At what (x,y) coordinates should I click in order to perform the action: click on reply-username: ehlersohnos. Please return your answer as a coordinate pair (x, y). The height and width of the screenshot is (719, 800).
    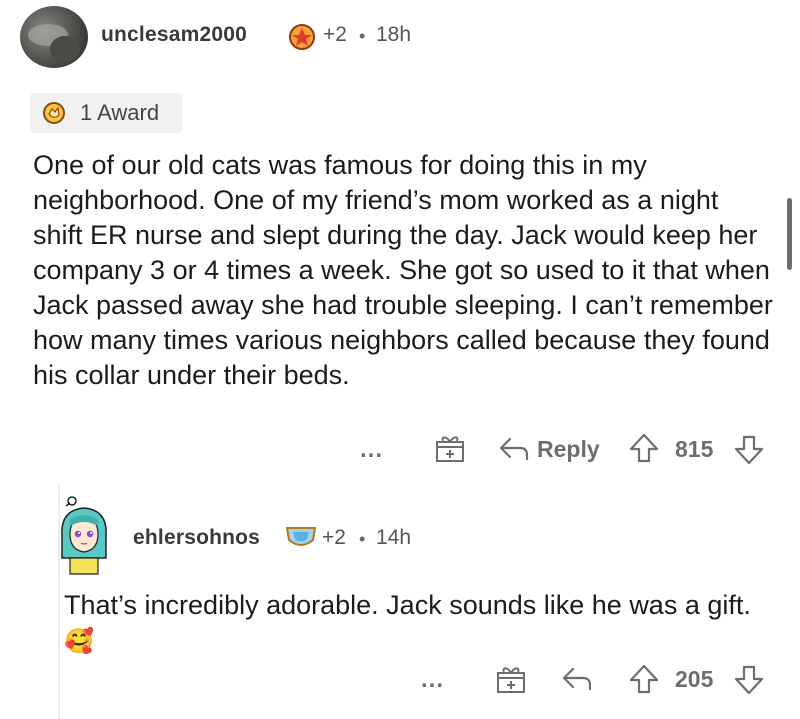
    Looking at the image, I should click on (196, 538).